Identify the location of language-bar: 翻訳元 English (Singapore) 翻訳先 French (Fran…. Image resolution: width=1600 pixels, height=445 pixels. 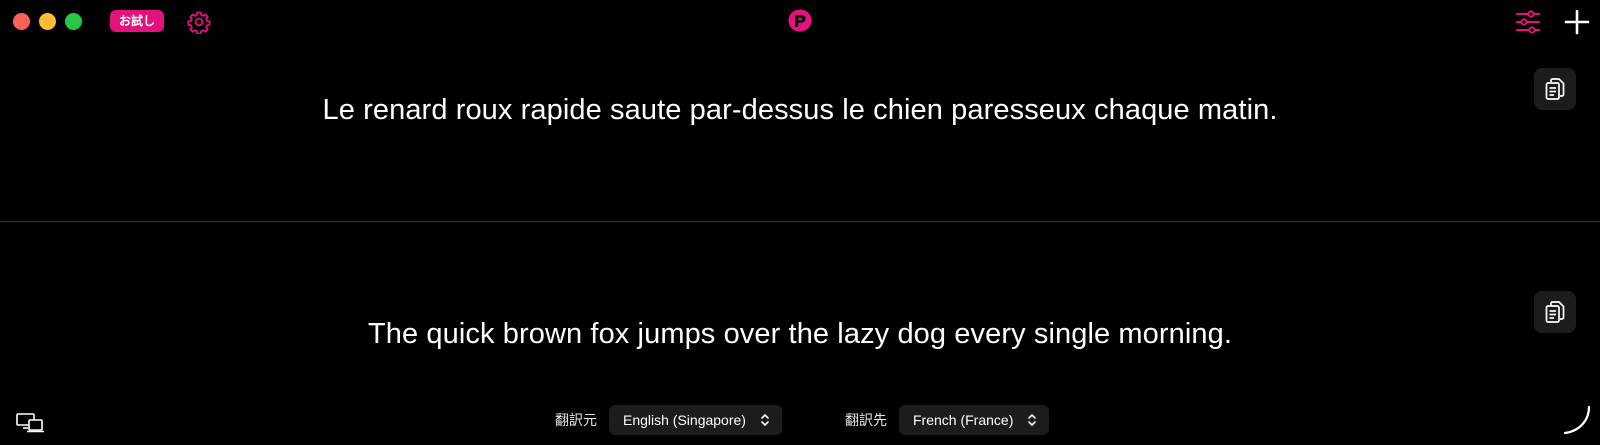
(800, 422).